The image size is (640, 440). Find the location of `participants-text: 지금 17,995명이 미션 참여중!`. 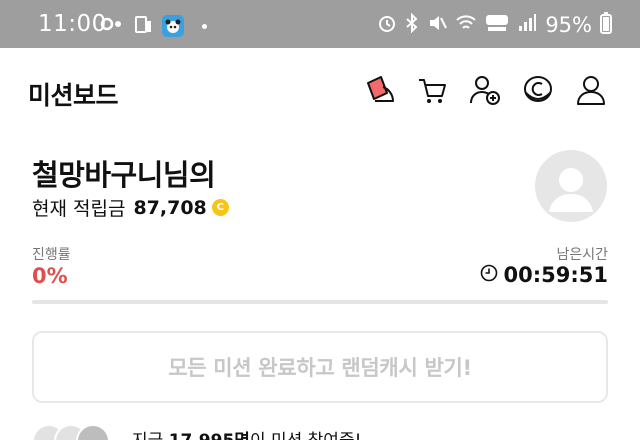

participants-text: 지금 17,995명이 미션 참여중! is located at coordinates (246, 433).